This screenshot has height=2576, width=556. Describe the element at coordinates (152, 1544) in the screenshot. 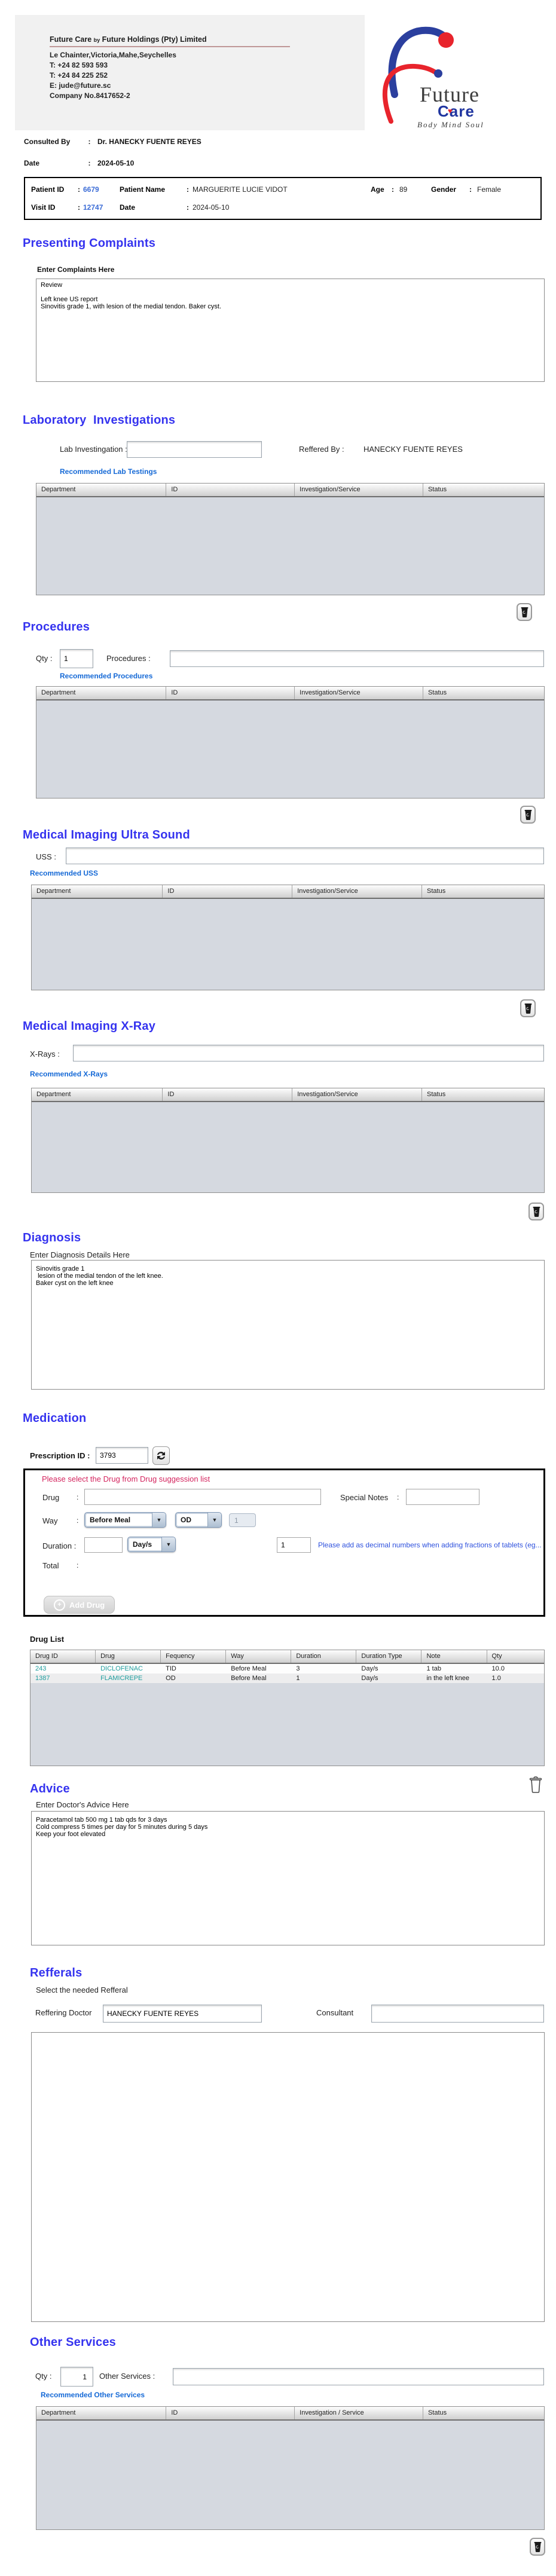

I see `duration-type-select: Day/s ▼` at that location.